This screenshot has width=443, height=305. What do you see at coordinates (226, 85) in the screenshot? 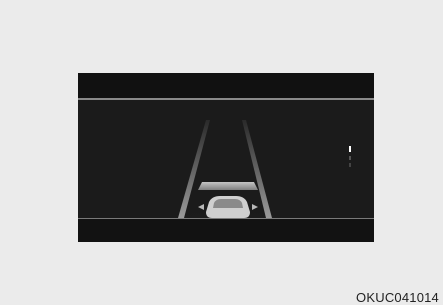
I see `display-top-bar` at bounding box center [226, 85].